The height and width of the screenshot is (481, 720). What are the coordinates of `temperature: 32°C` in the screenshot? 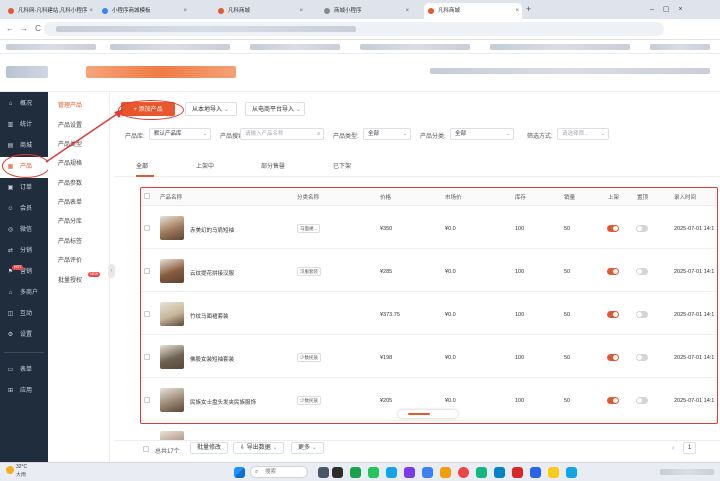 It's located at (21, 467).